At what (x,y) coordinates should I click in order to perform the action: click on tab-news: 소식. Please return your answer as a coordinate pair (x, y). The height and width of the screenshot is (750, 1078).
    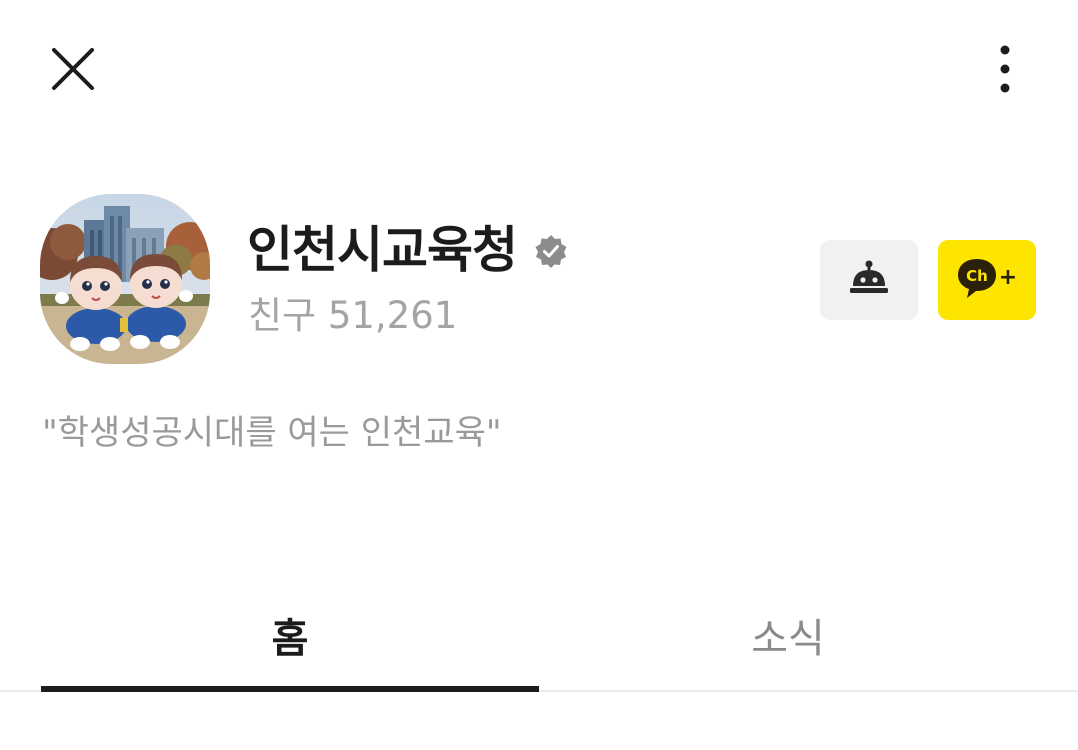
    Looking at the image, I should click on (788, 635).